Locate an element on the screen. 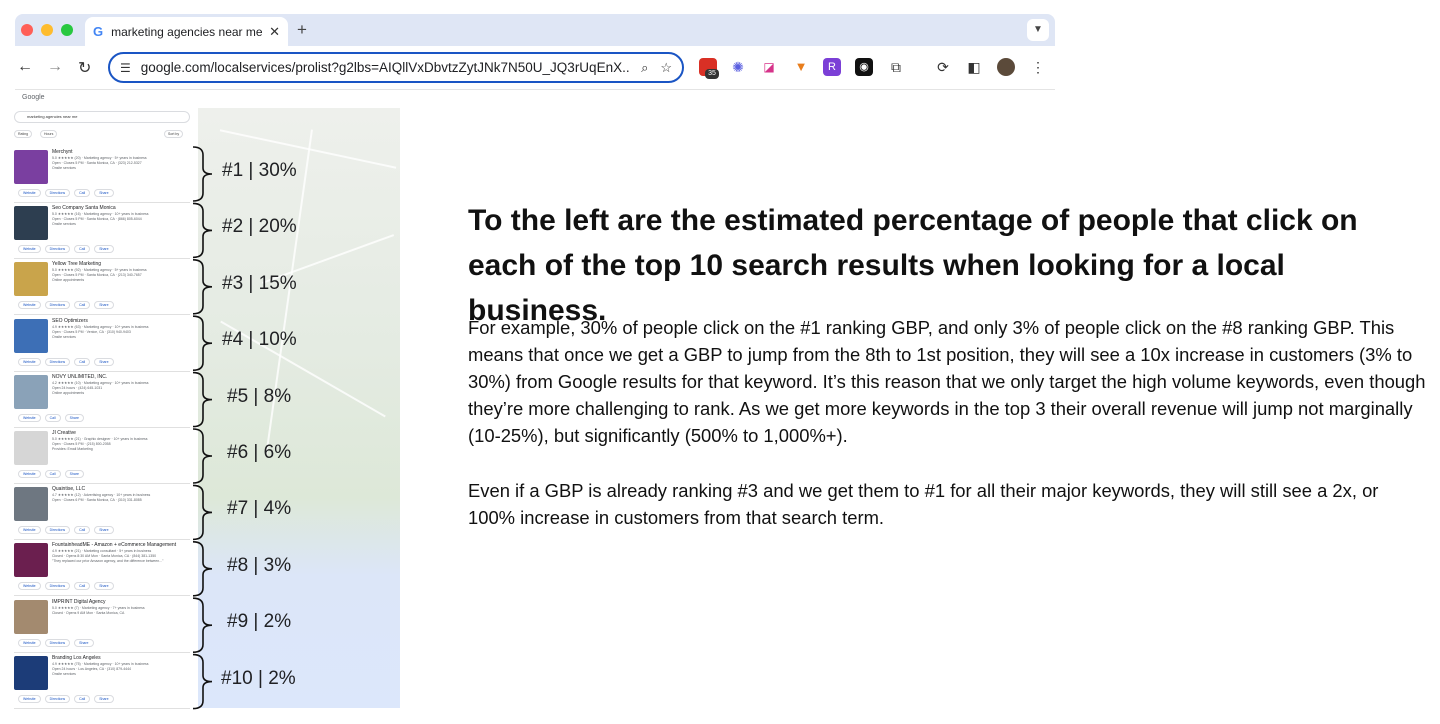 The width and height of the screenshot is (1440, 724). zoom-icon: ⌕ is located at coordinates (644, 68).